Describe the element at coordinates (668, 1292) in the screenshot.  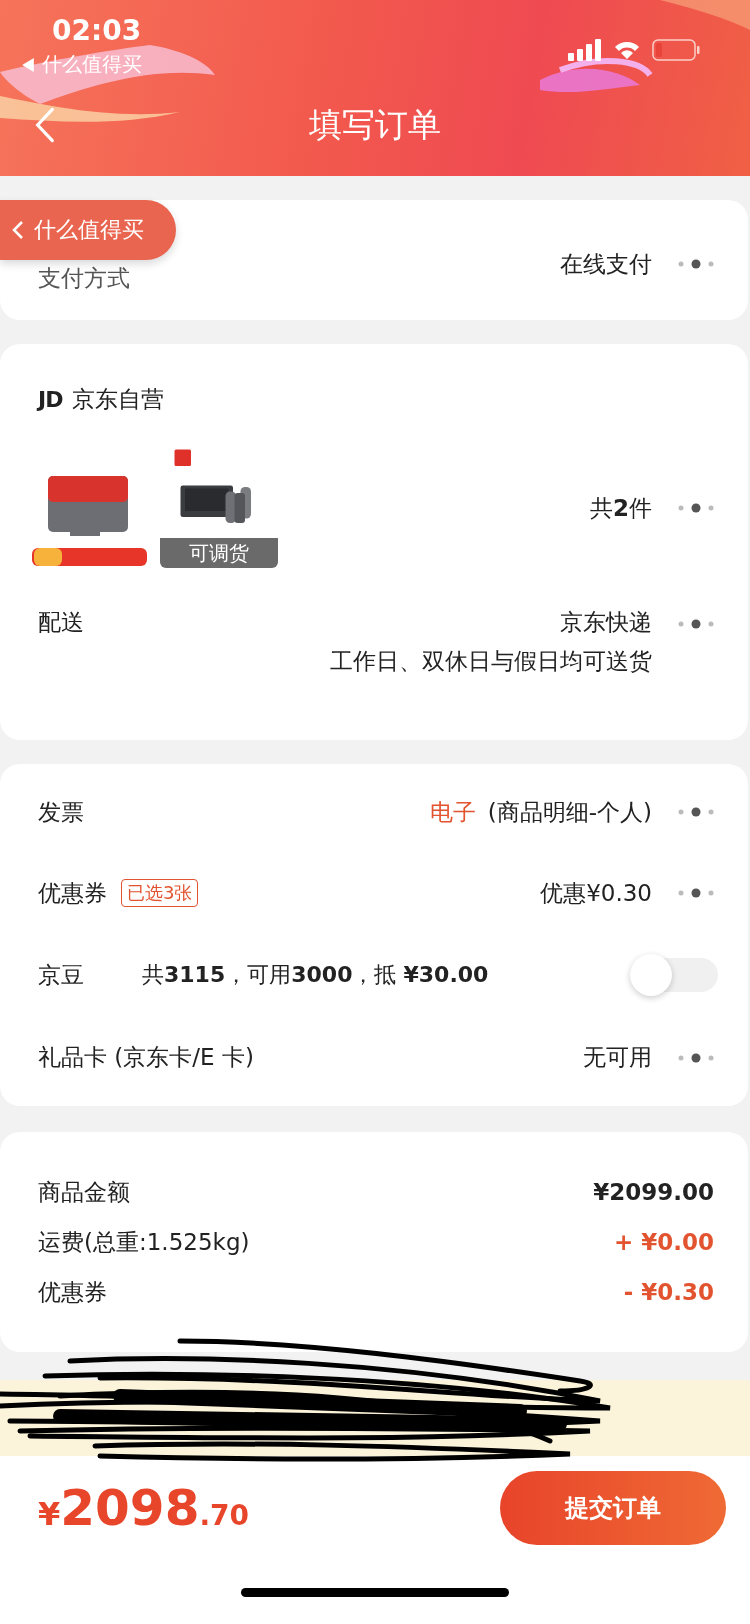
I see `summary-amount: - ¥0.30` at that location.